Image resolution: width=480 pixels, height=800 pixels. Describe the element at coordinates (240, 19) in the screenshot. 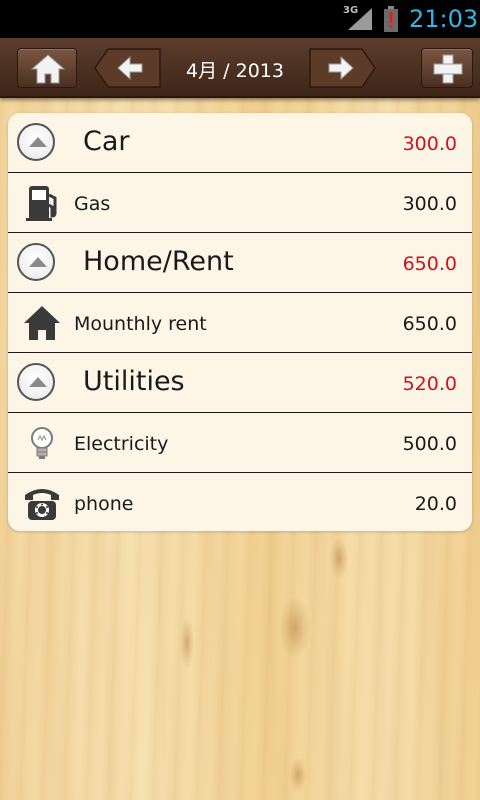

I see `status-bar: 3G 21:03` at that location.